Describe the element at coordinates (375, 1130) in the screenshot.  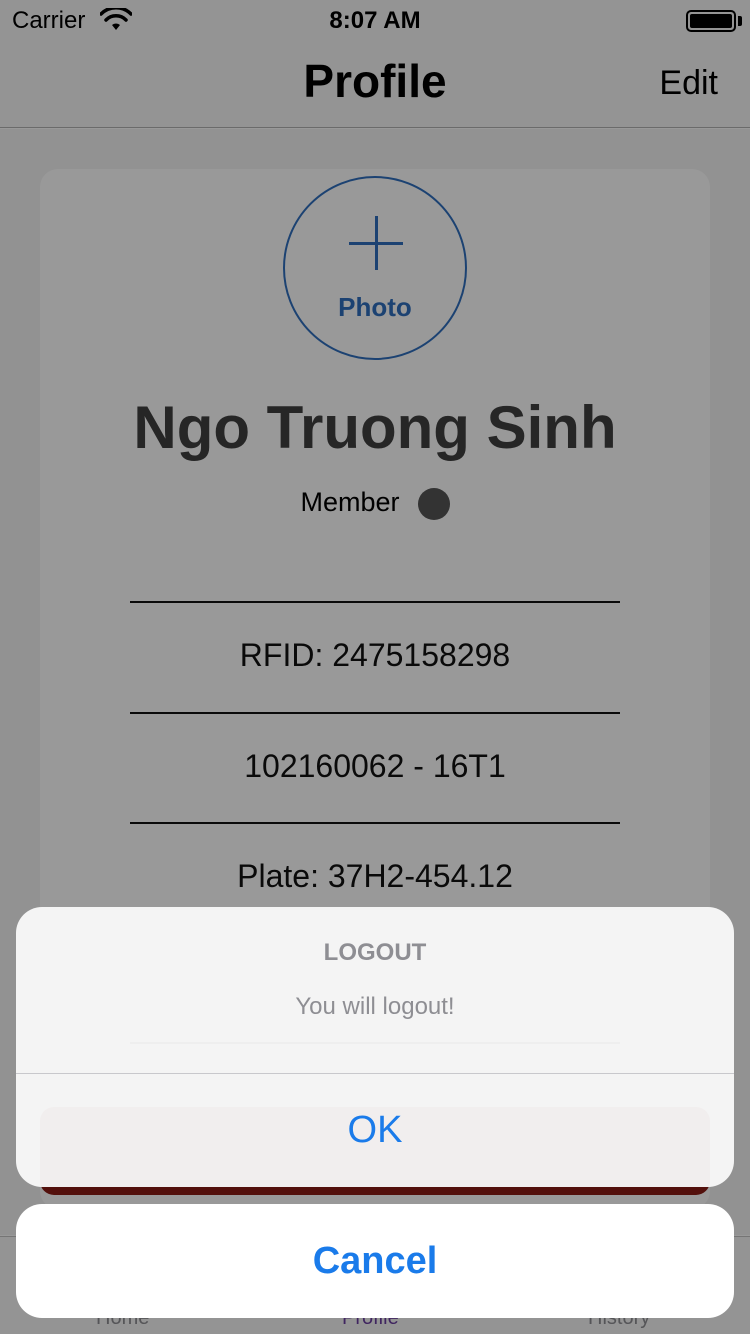
I see `ok-button: OK` at that location.